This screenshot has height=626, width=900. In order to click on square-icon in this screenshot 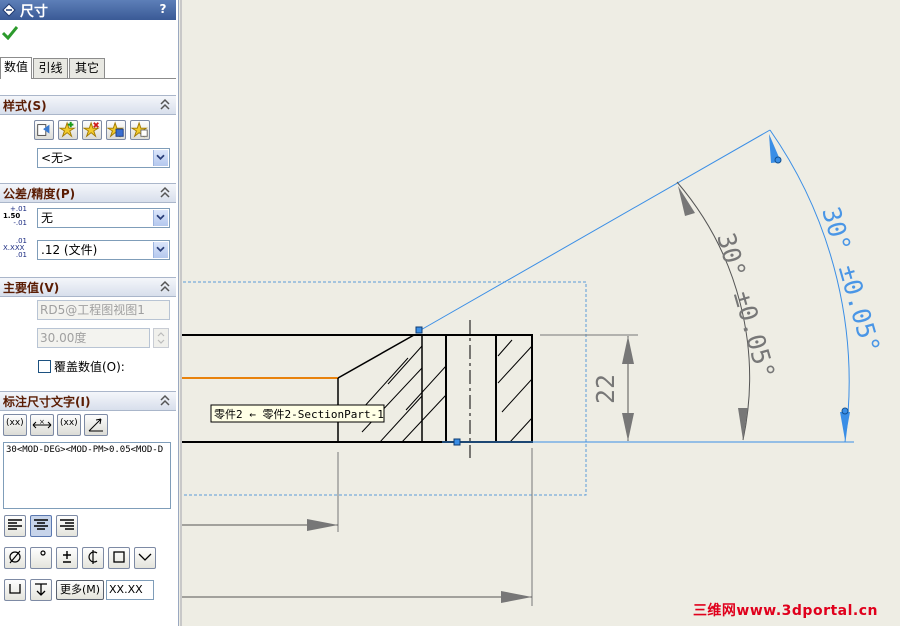, I will do `click(119, 557)`.